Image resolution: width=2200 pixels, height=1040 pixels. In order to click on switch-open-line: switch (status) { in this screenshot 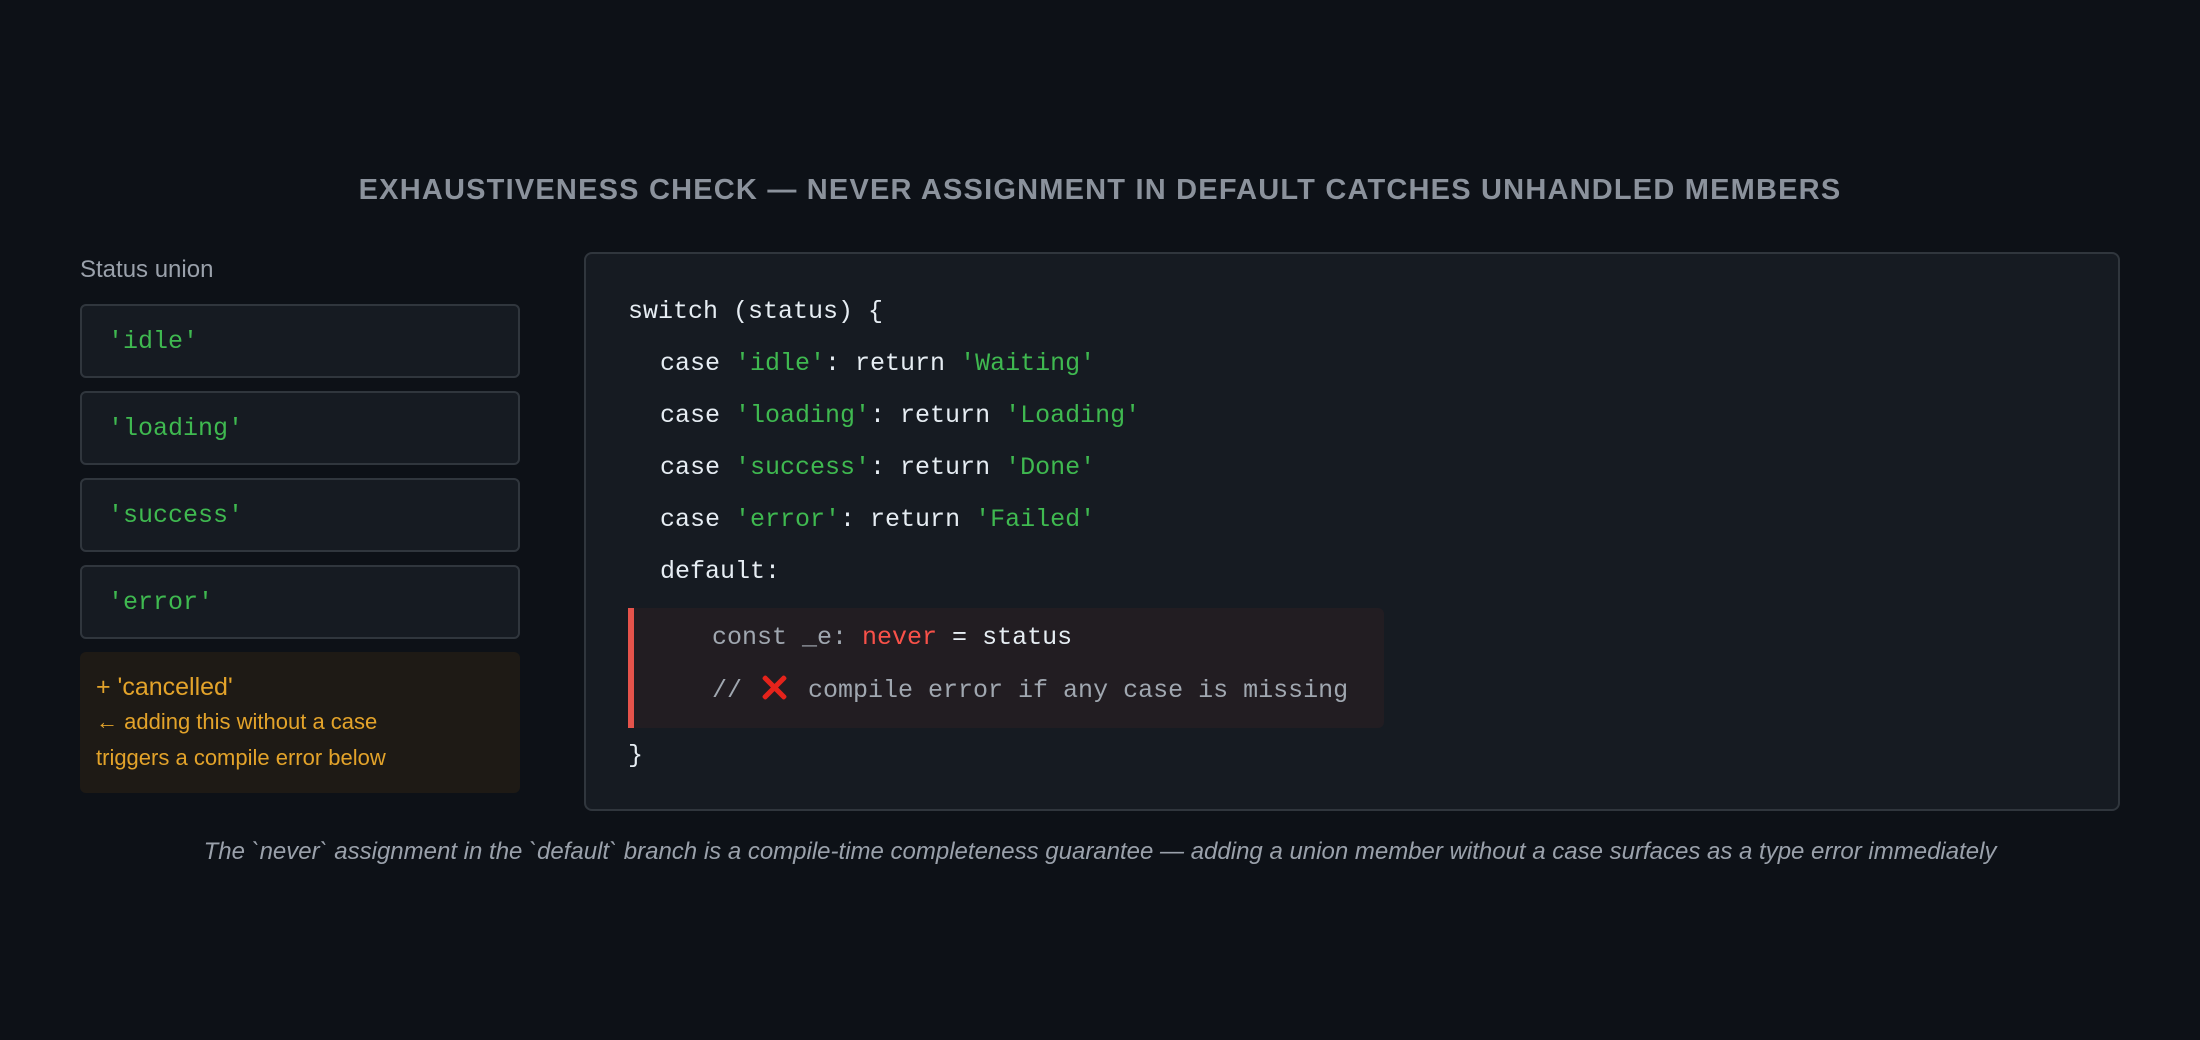, I will do `click(756, 311)`.